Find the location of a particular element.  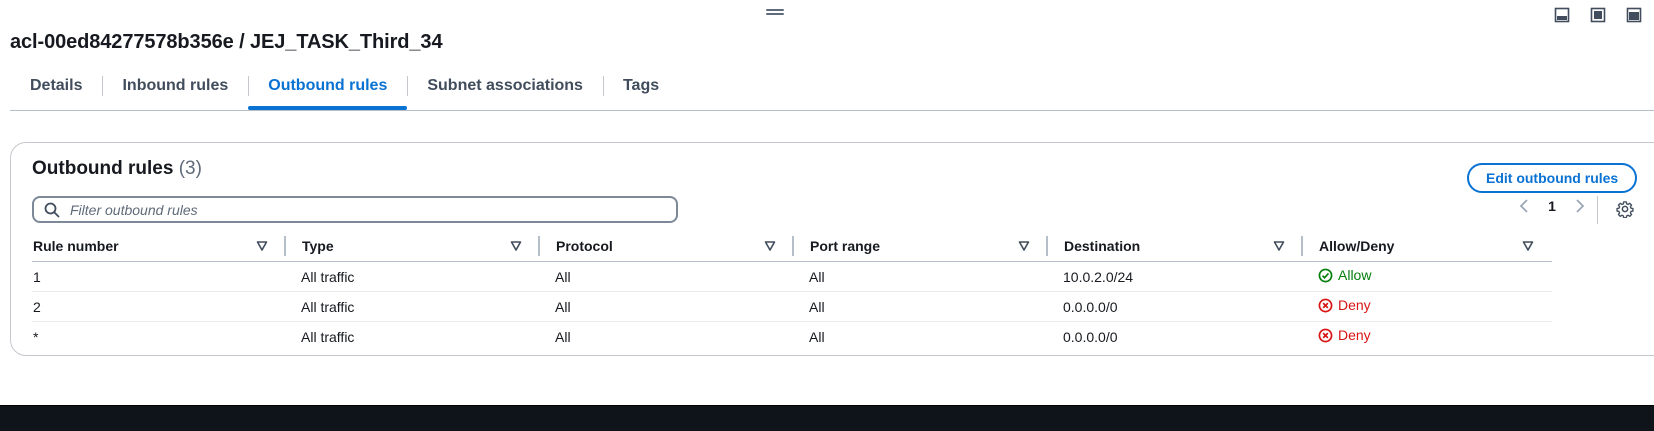

tab-subnet-associations: Subnet associations is located at coordinates (505, 86).